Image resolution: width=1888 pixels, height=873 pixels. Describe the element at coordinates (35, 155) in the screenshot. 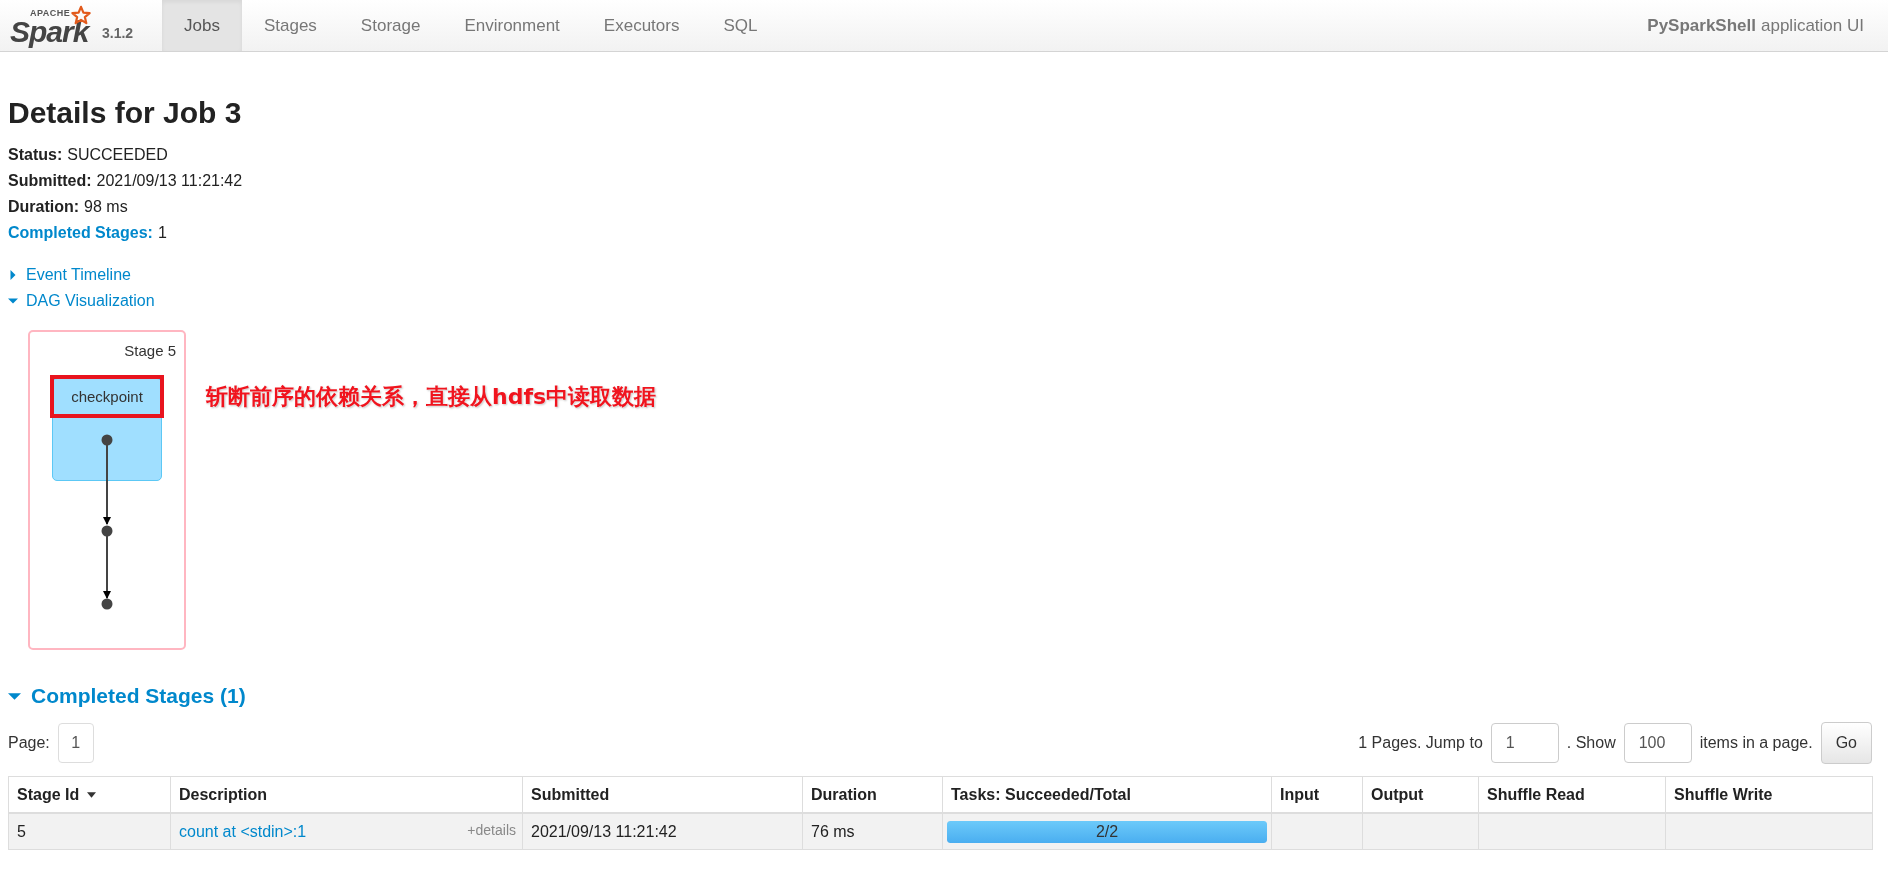

I see `summary-label: Status:` at that location.